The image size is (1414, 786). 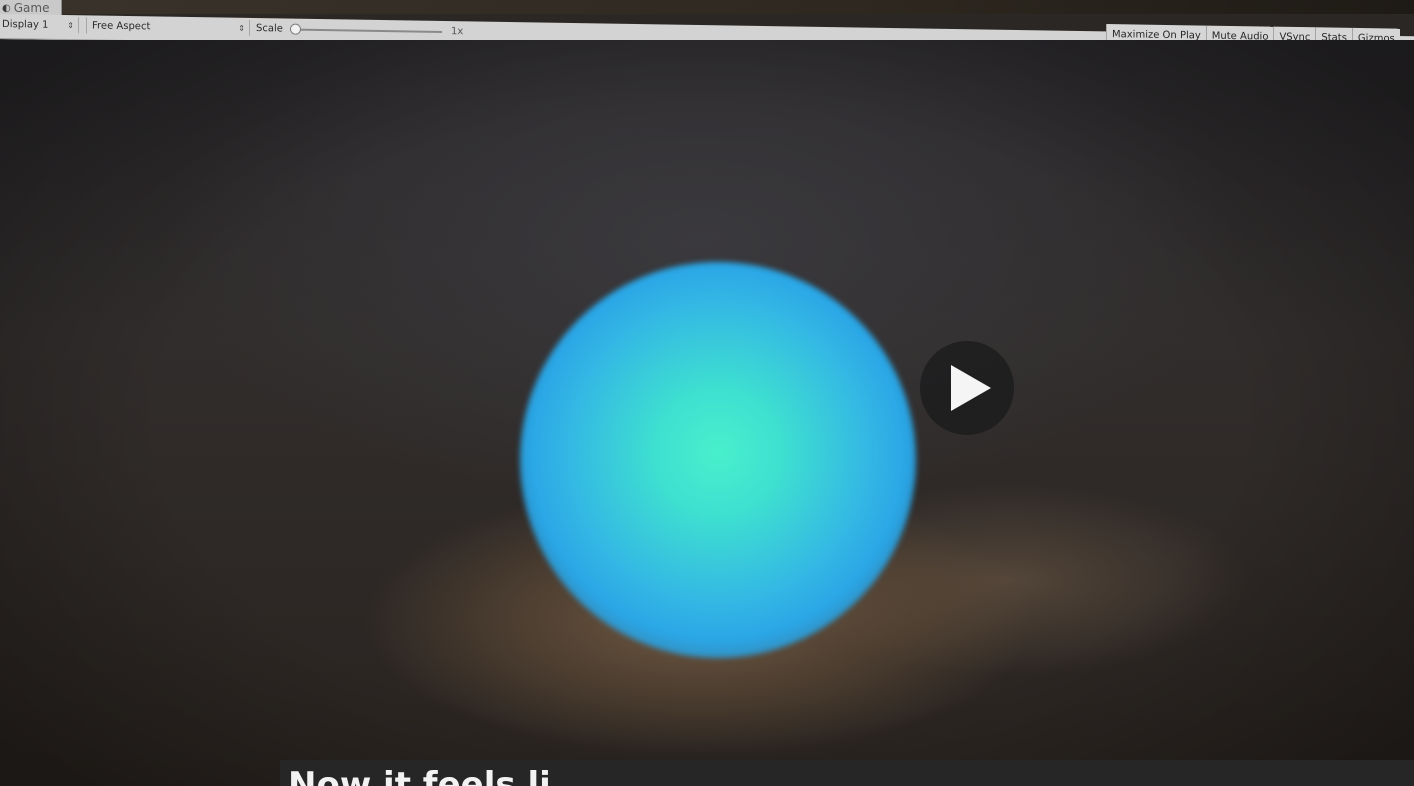 I want to click on play-icon, so click(x=971, y=388).